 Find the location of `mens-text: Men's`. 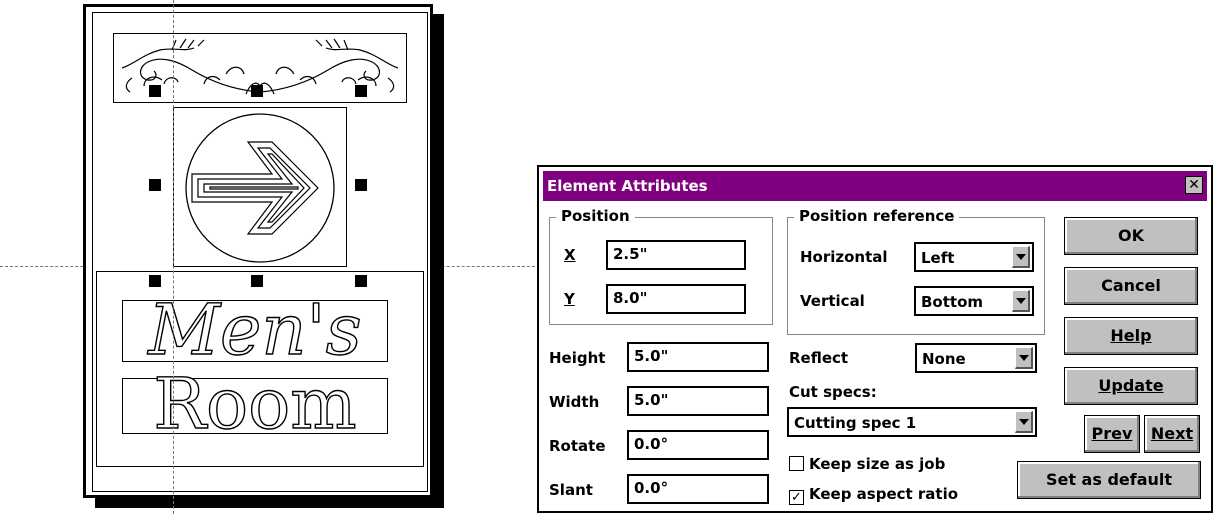

mens-text: Men's is located at coordinates (255, 330).